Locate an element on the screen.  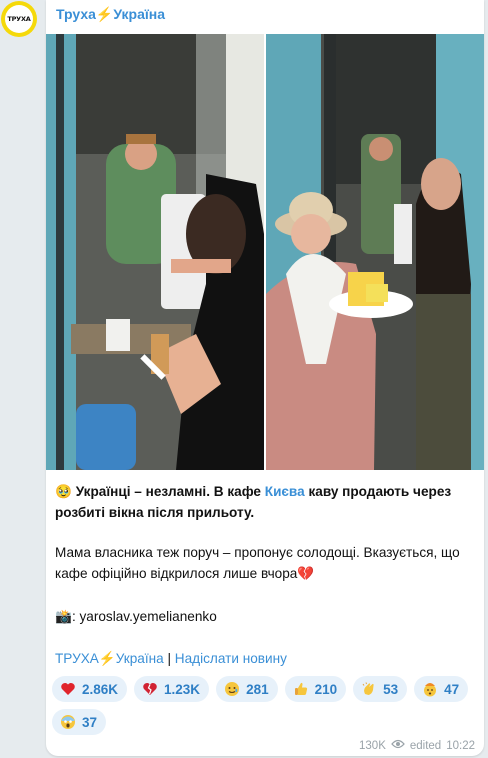
mind-blown-icon is located at coordinates (430, 689).